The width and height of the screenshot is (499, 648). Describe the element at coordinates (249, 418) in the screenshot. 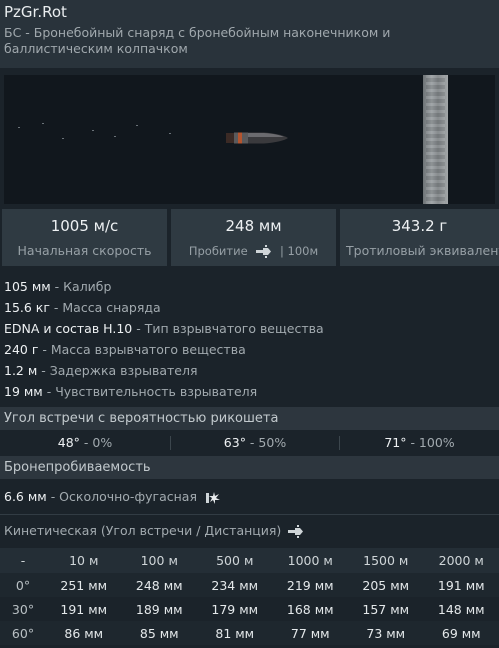

I see `ricochet-section-header: Угол встречи с вероятностью рикошета` at that location.